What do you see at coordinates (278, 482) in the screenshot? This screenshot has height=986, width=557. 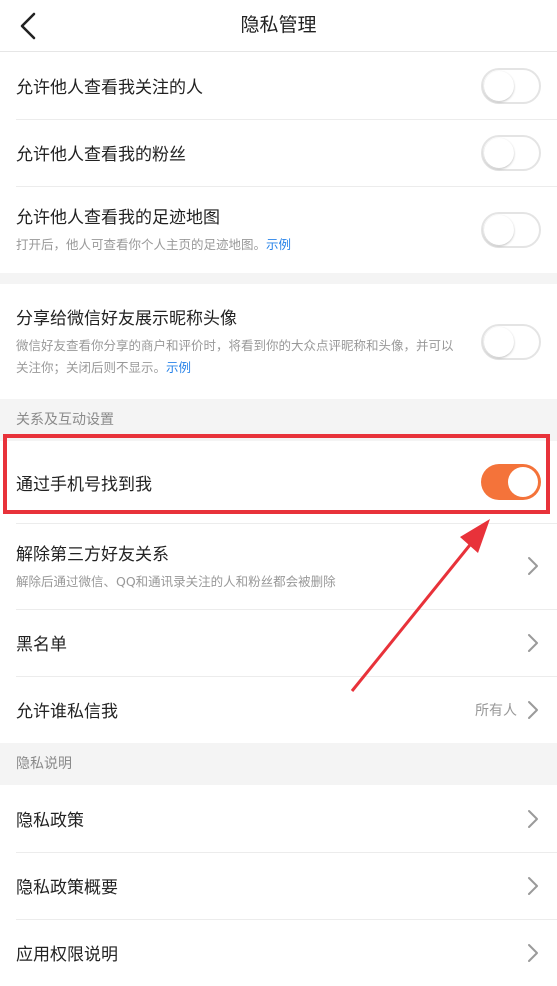 I see `setting-row-find-by-phone: 通过手机号找到我` at bounding box center [278, 482].